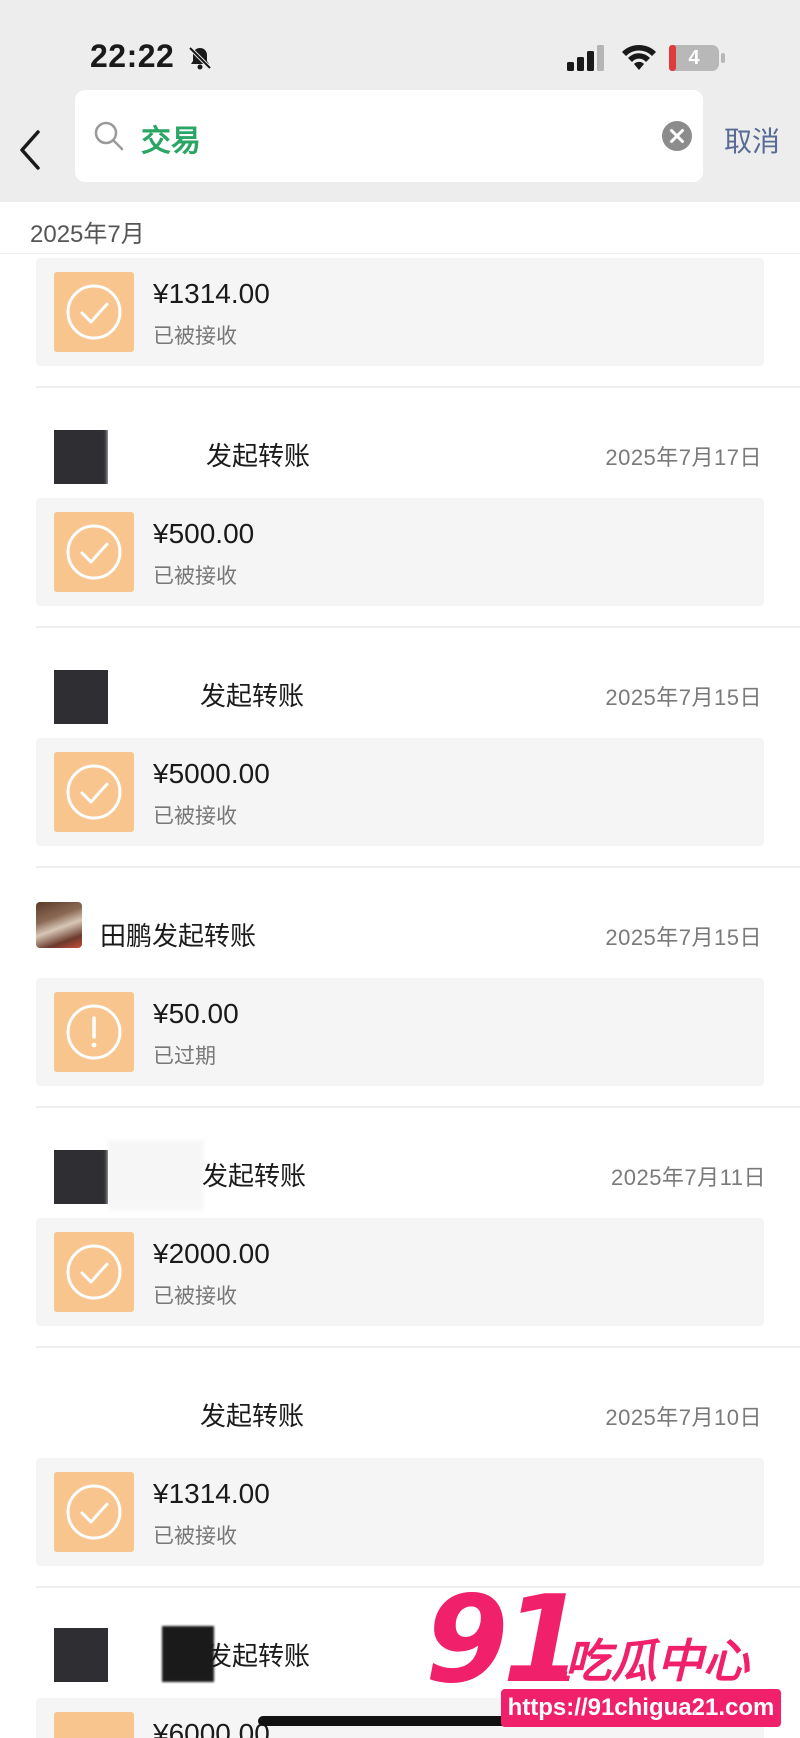 This screenshot has height=1738, width=800. What do you see at coordinates (132, 56) in the screenshot?
I see `status-time: 22:22` at bounding box center [132, 56].